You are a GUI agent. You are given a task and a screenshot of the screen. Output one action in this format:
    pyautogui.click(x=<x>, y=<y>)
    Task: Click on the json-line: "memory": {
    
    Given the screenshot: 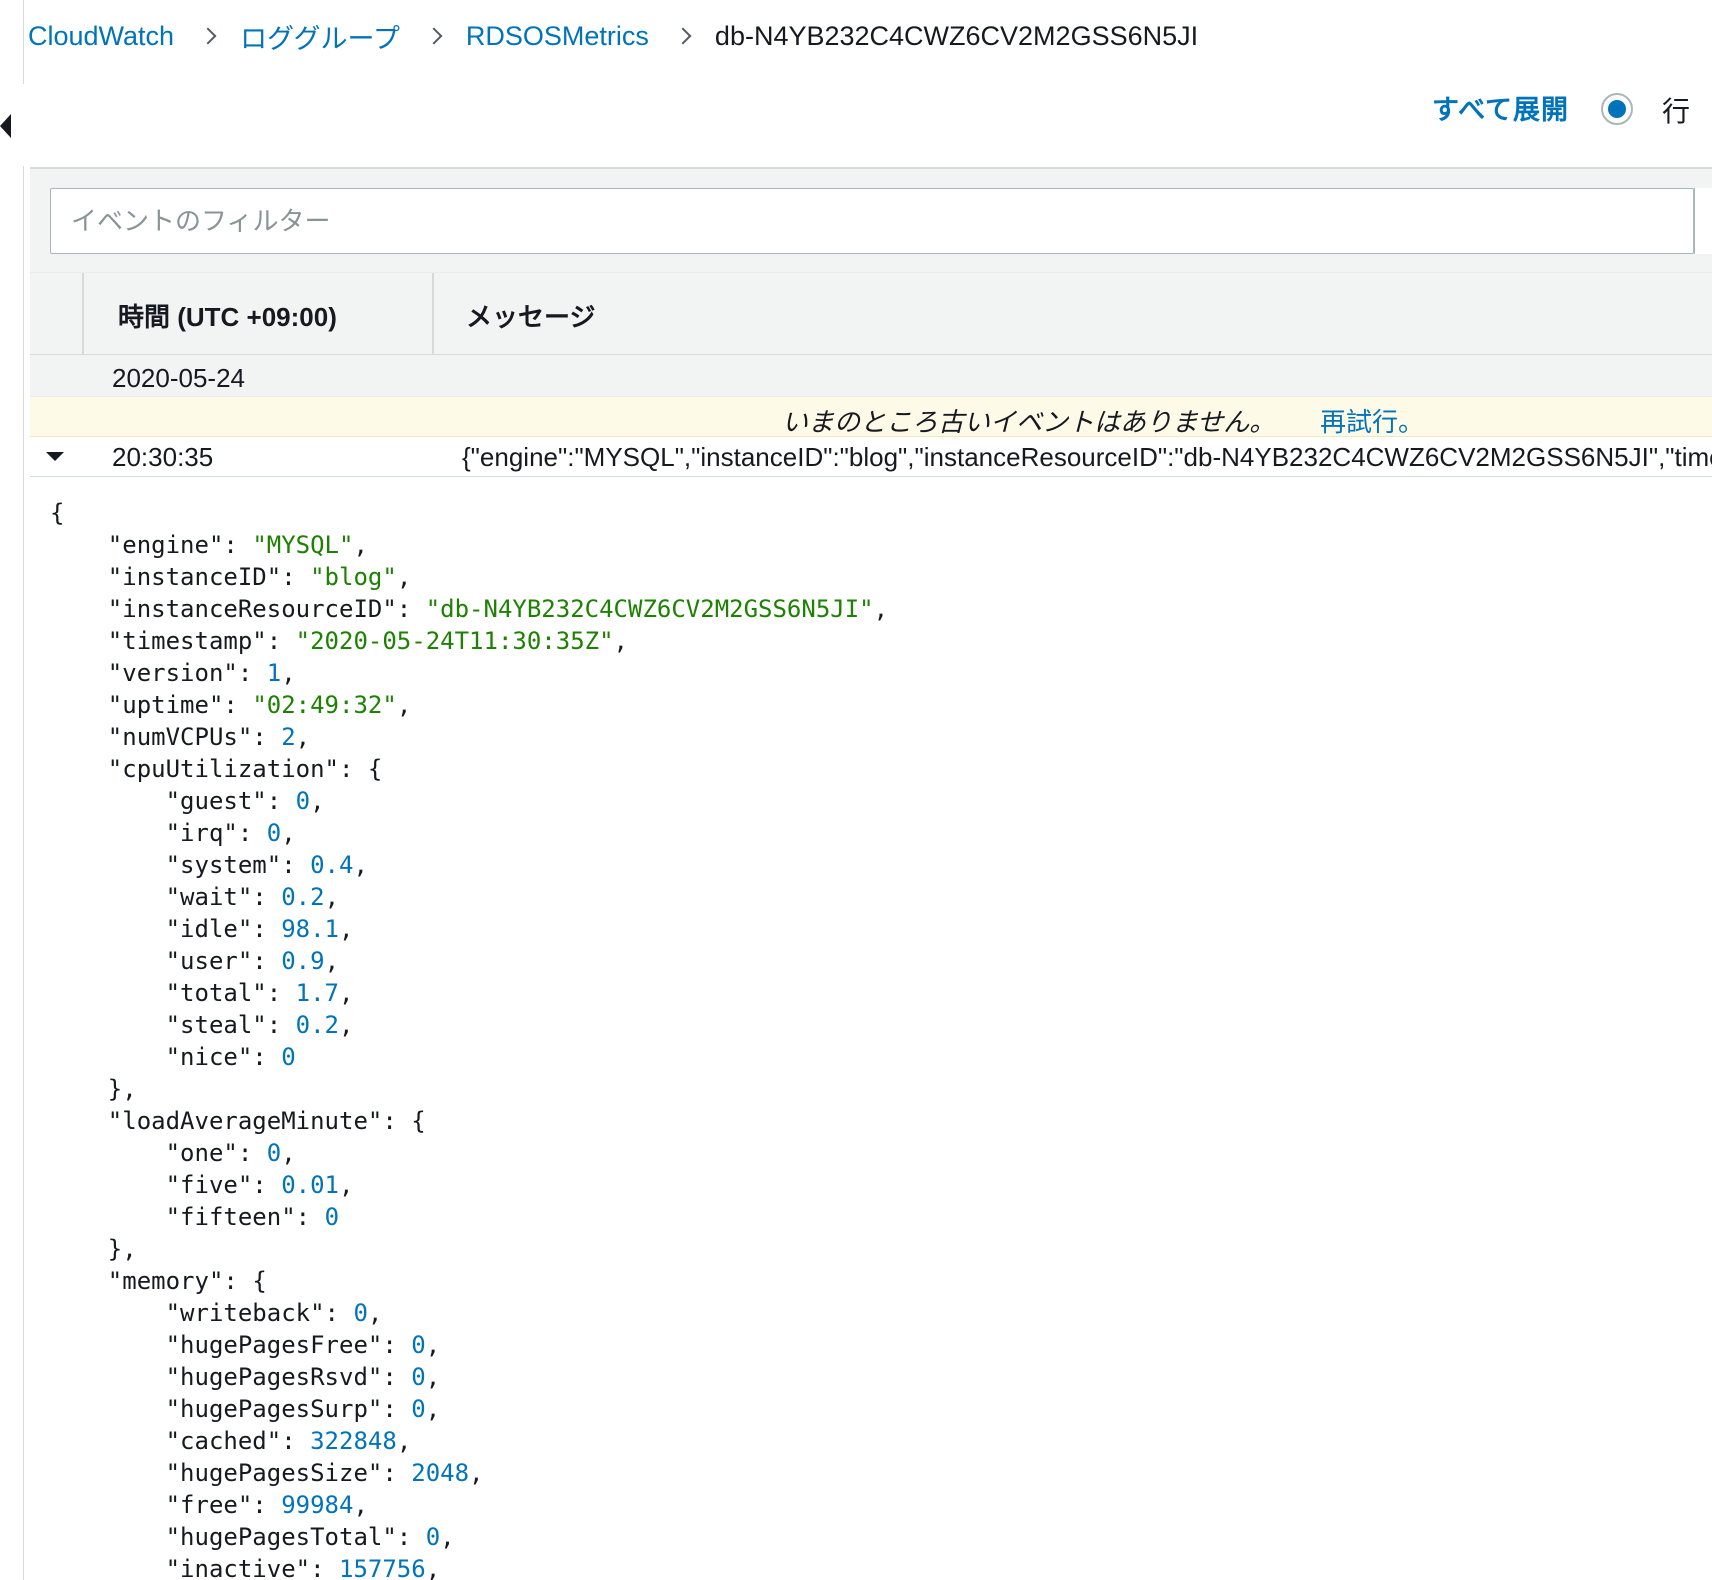 What is the action you would take?
    pyautogui.click(x=187, y=1281)
    